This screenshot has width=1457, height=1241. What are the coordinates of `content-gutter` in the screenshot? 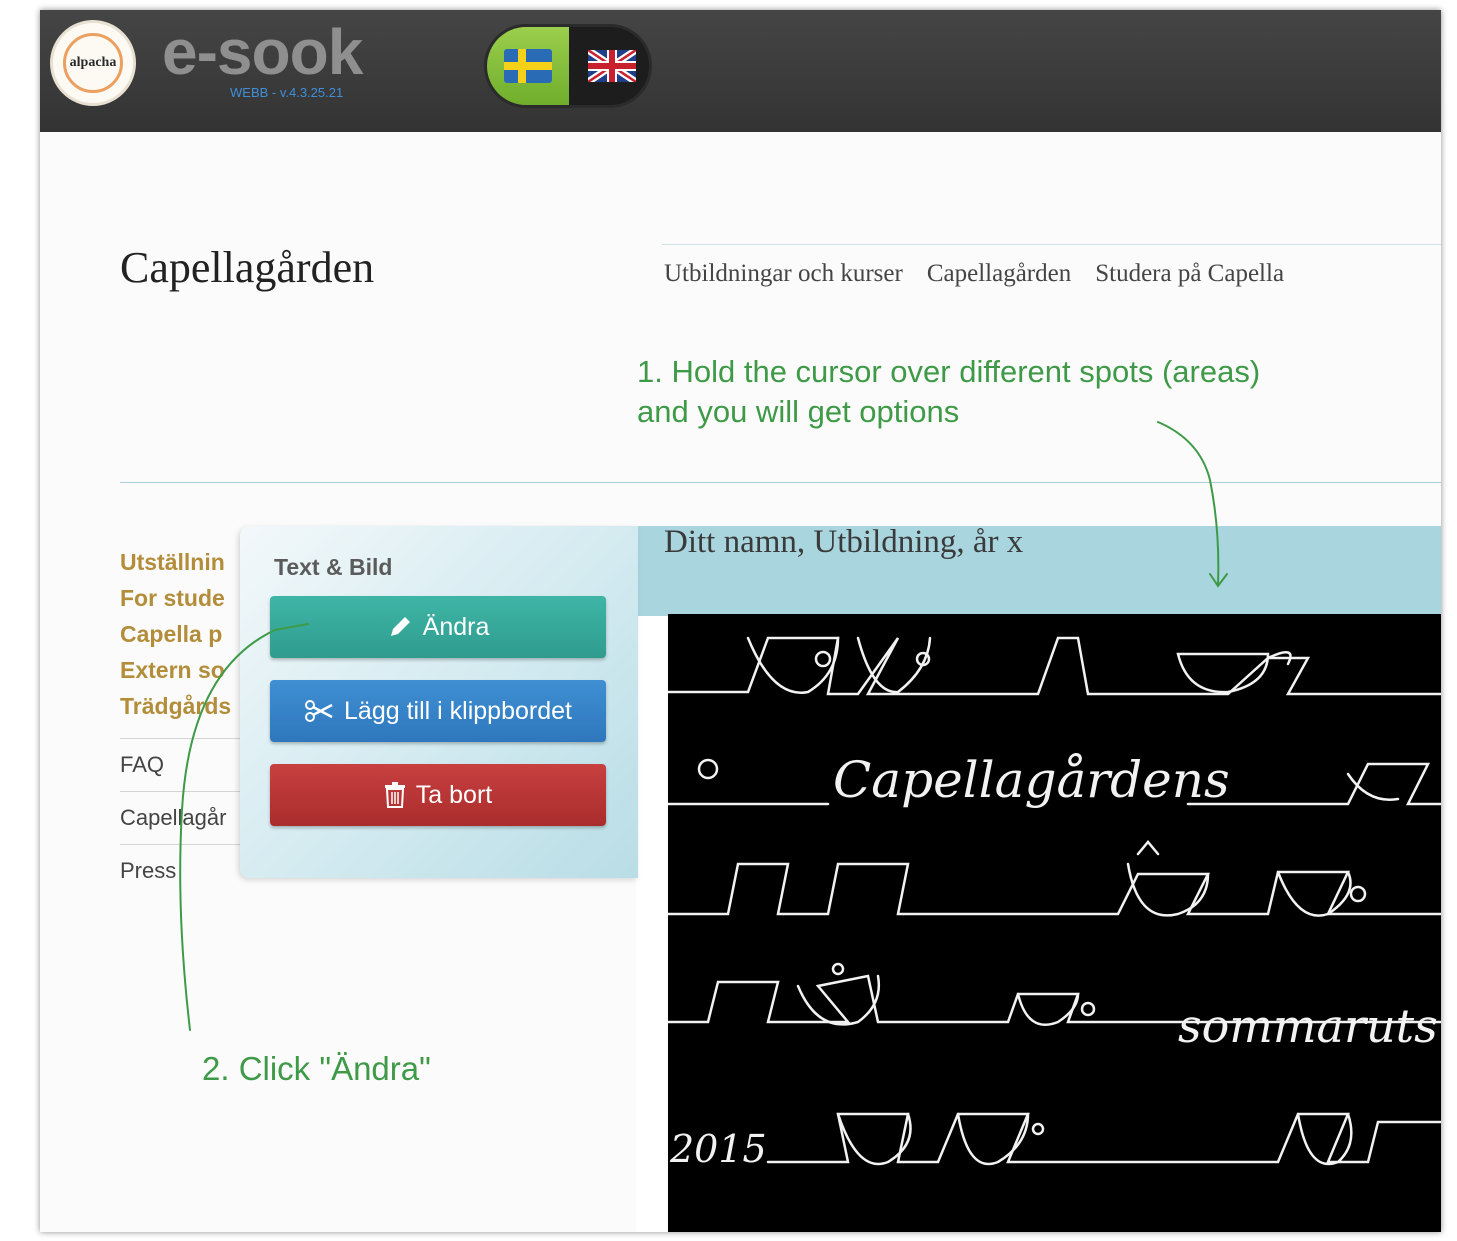 It's located at (651, 924).